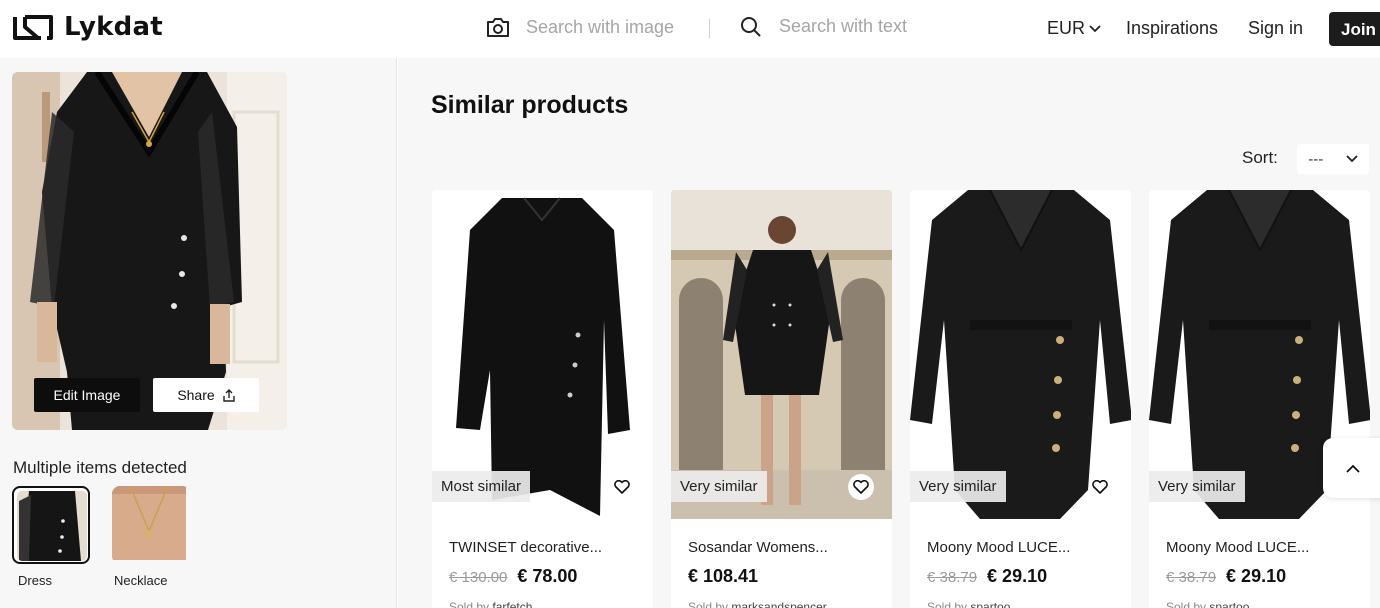 The image size is (1380, 608). I want to click on product-prices: € 108.41, so click(723, 576).